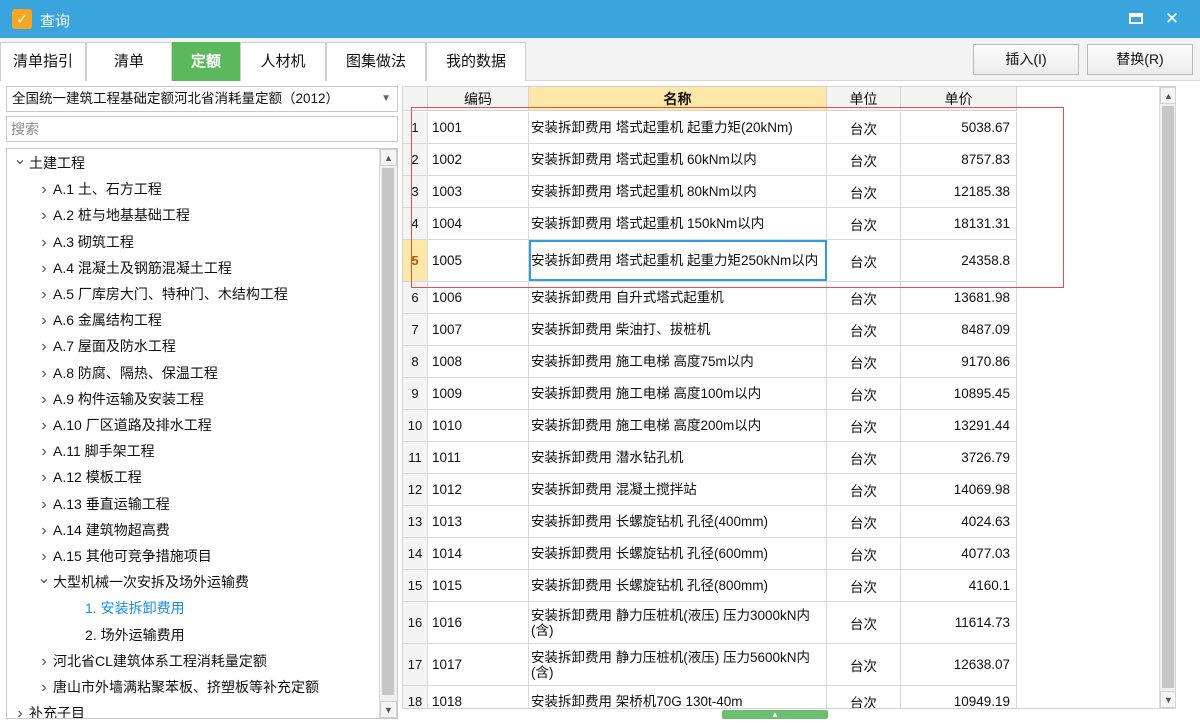 Image resolution: width=1200 pixels, height=725 pixels. Describe the element at coordinates (142, 582) in the screenshot. I see `tree-item: ⌄ 大型机械一次安拆及场外运输费` at that location.